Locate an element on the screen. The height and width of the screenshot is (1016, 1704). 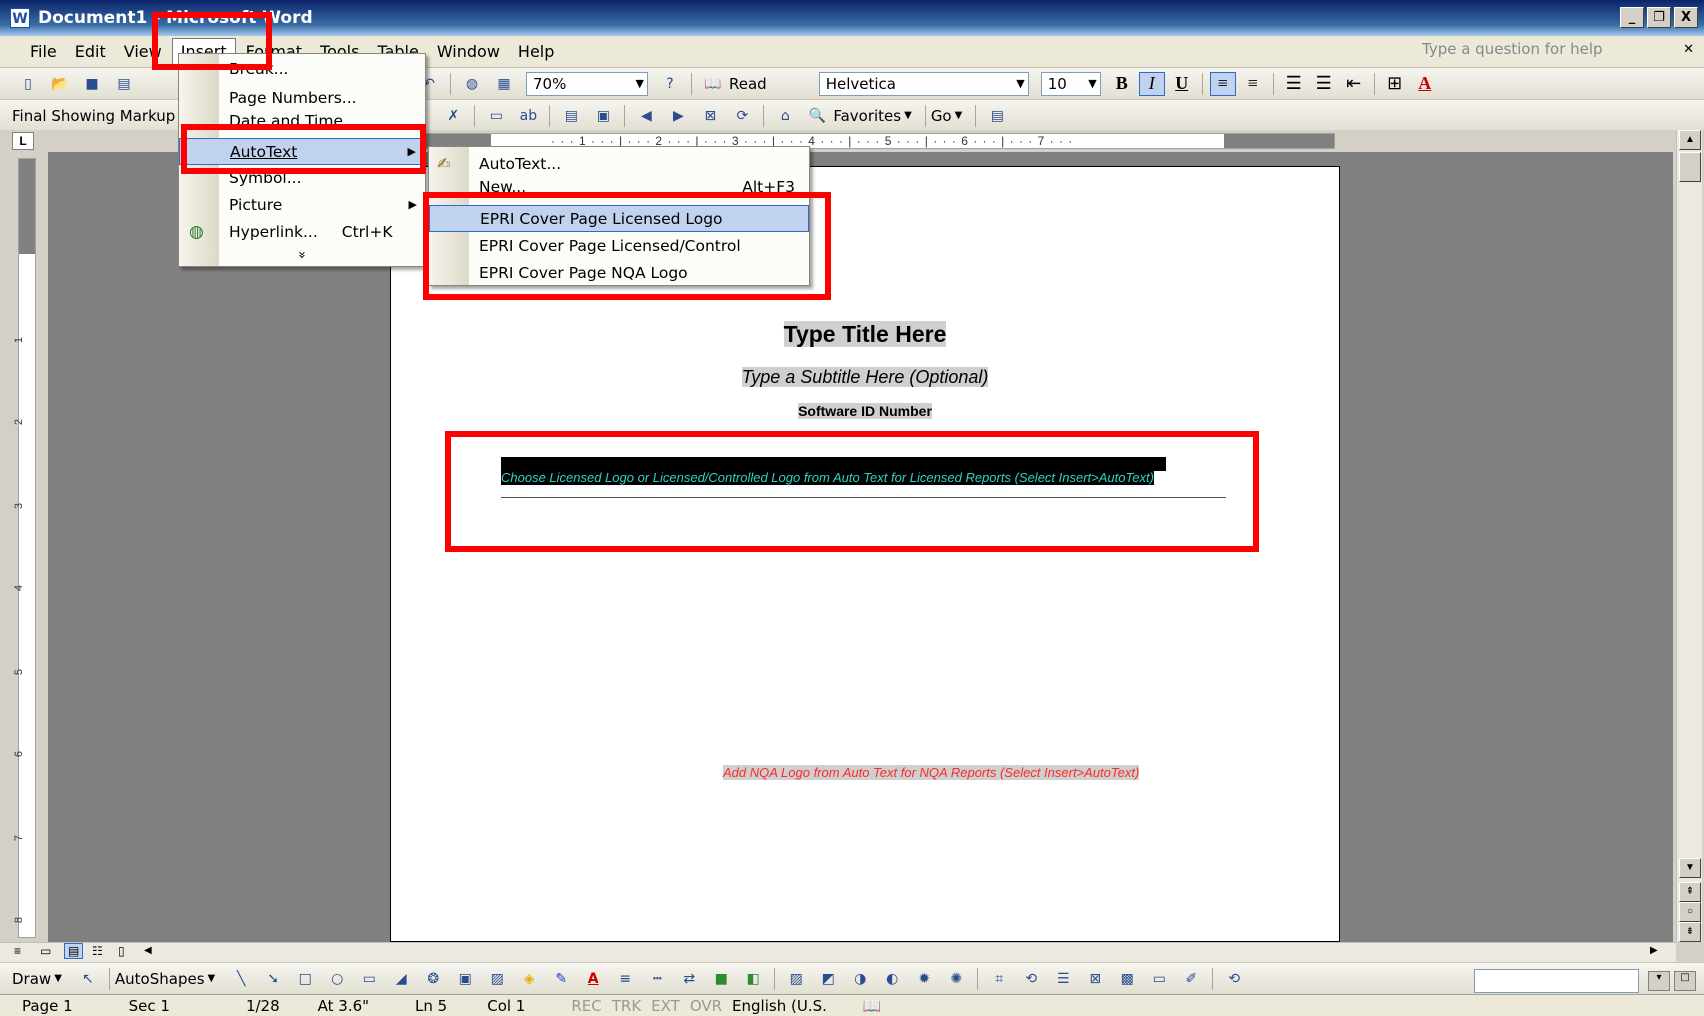
back-icon: ◀ is located at coordinates (646, 116).